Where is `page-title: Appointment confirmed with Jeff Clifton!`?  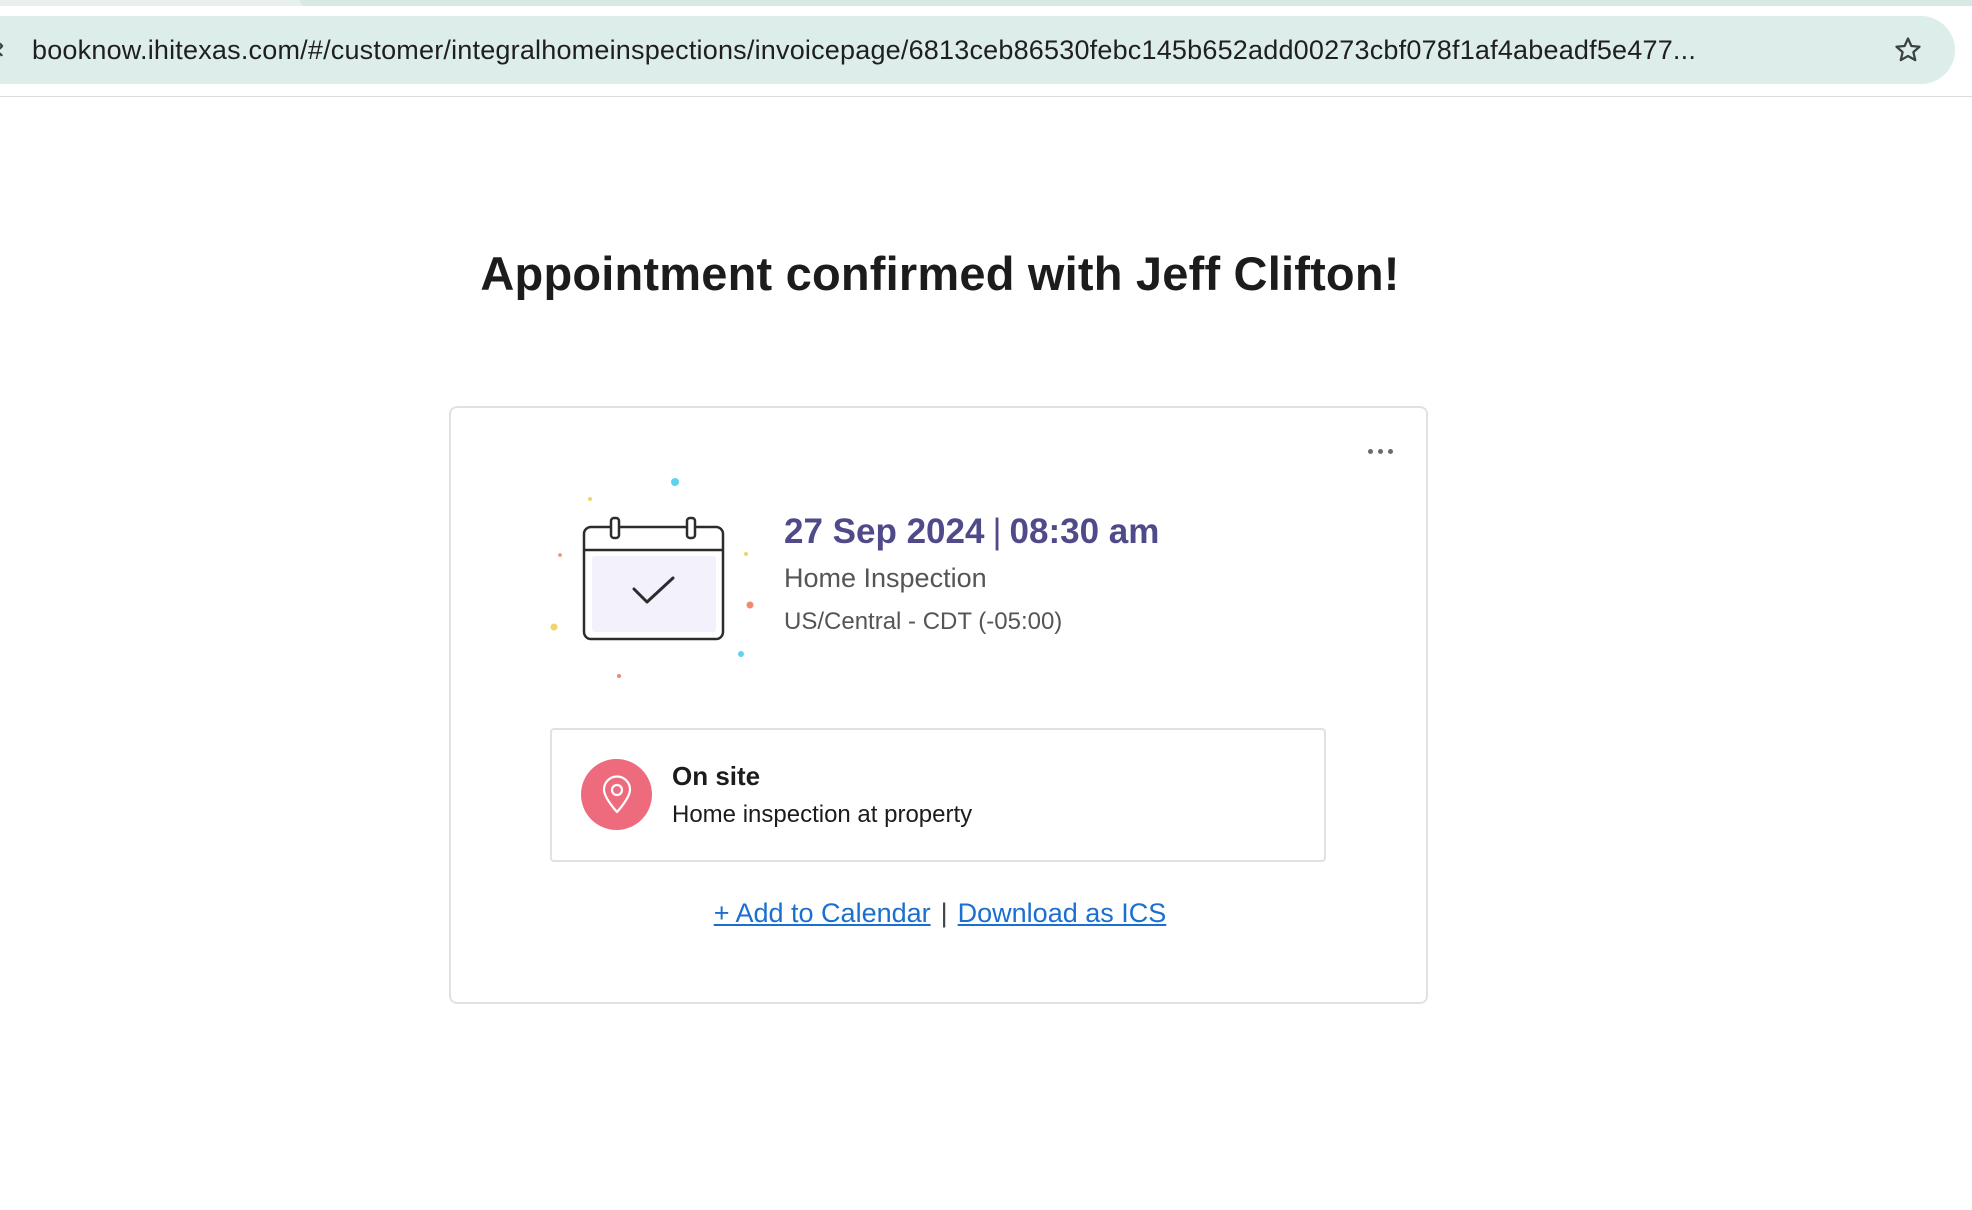
page-title: Appointment confirmed with Jeff Clifton! is located at coordinates (940, 273).